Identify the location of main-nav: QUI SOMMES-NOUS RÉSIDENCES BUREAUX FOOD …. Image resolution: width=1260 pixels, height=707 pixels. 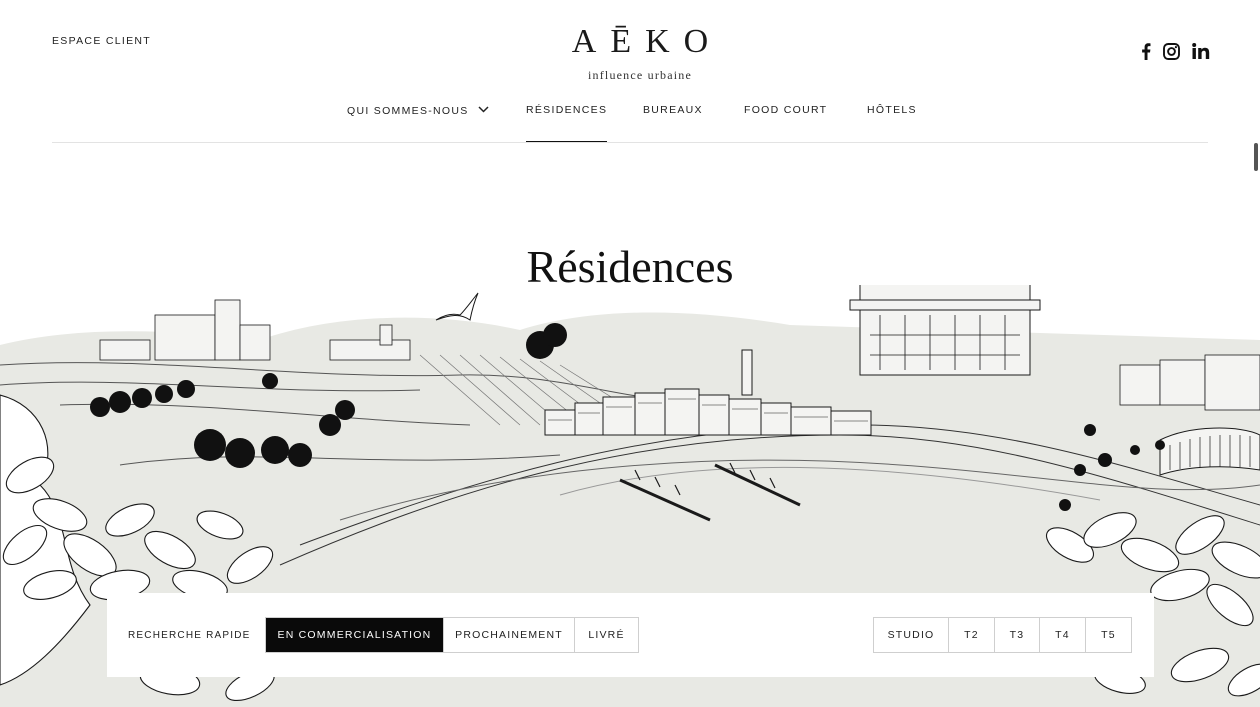
(630, 122).